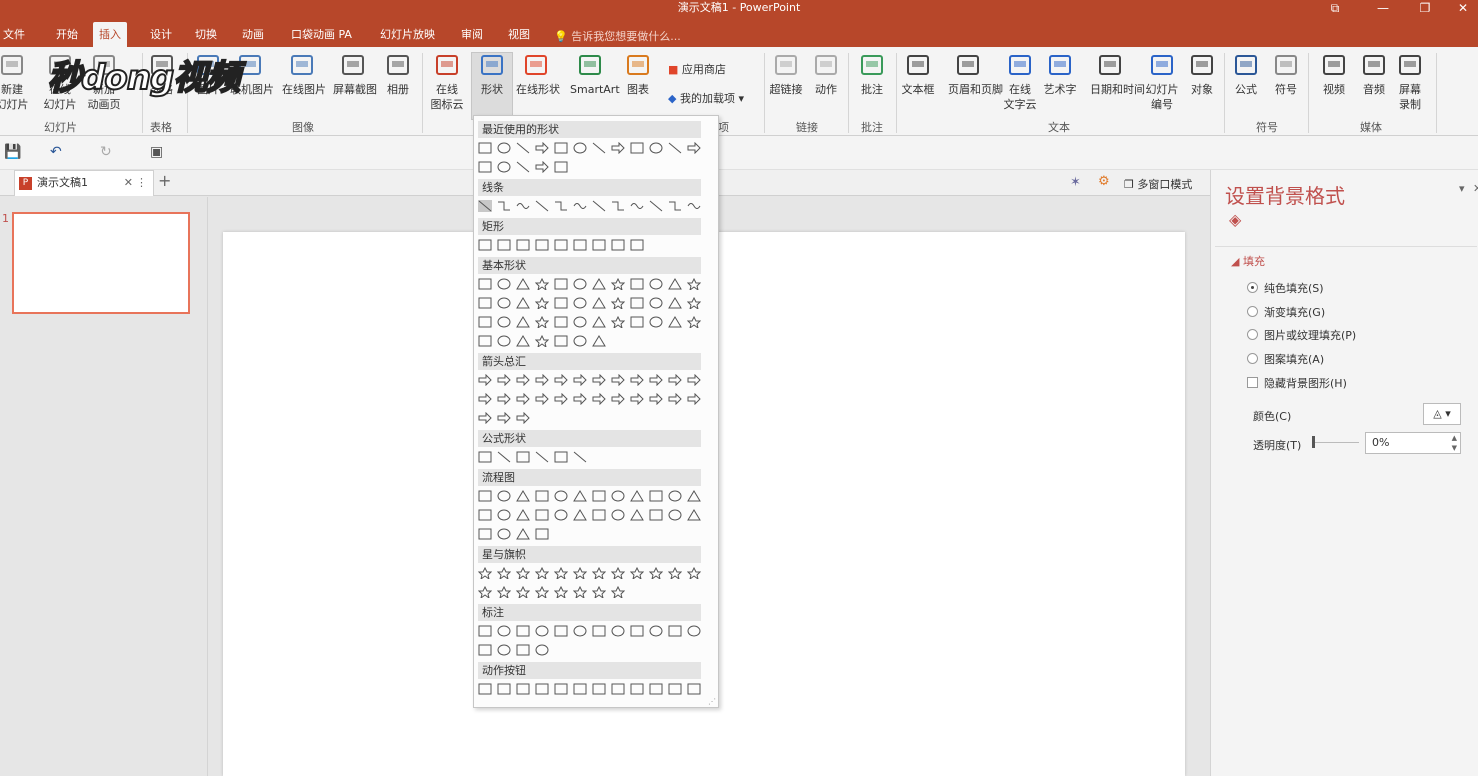 This screenshot has height=776, width=1478. What do you see at coordinates (304, 75) in the screenshot?
I see `online-image-button: 在线图片` at bounding box center [304, 75].